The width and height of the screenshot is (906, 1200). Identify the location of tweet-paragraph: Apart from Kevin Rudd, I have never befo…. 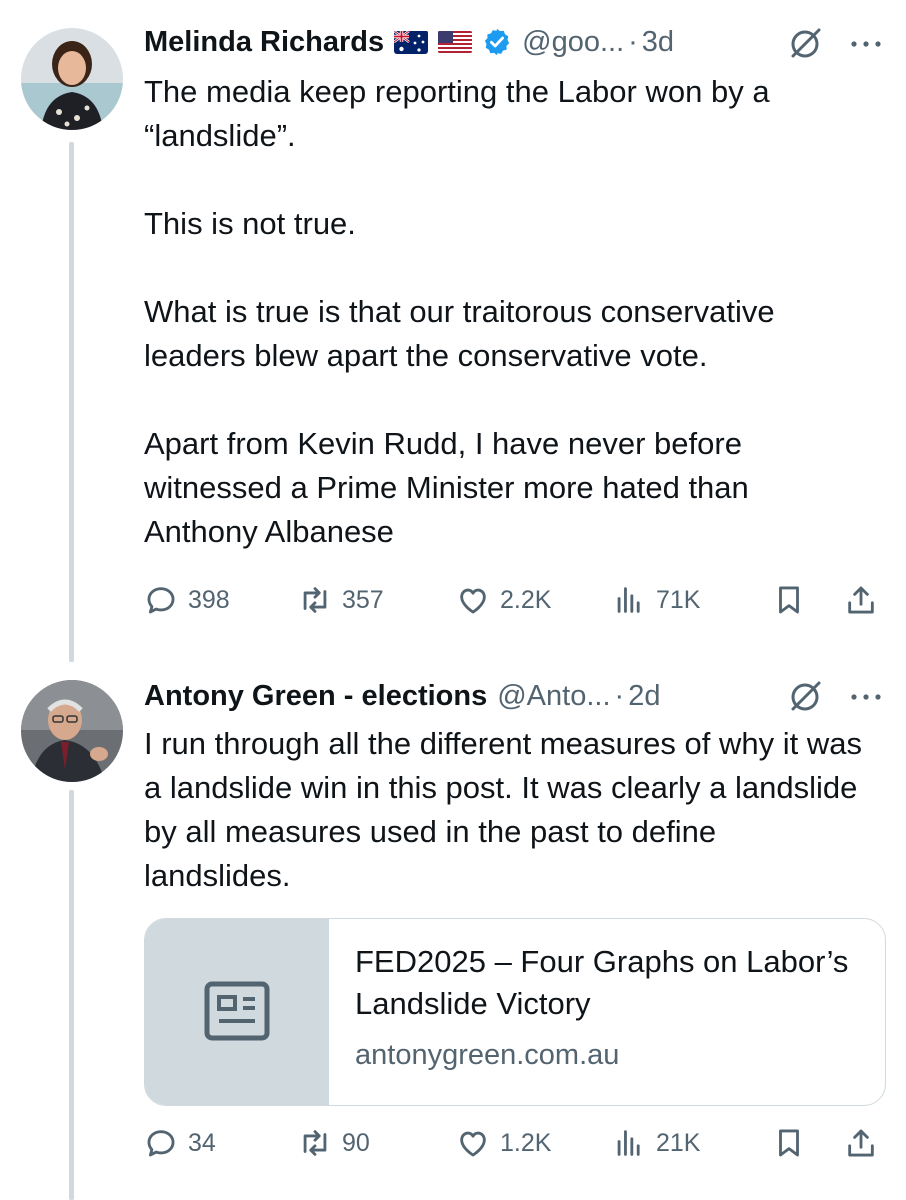
(446, 487).